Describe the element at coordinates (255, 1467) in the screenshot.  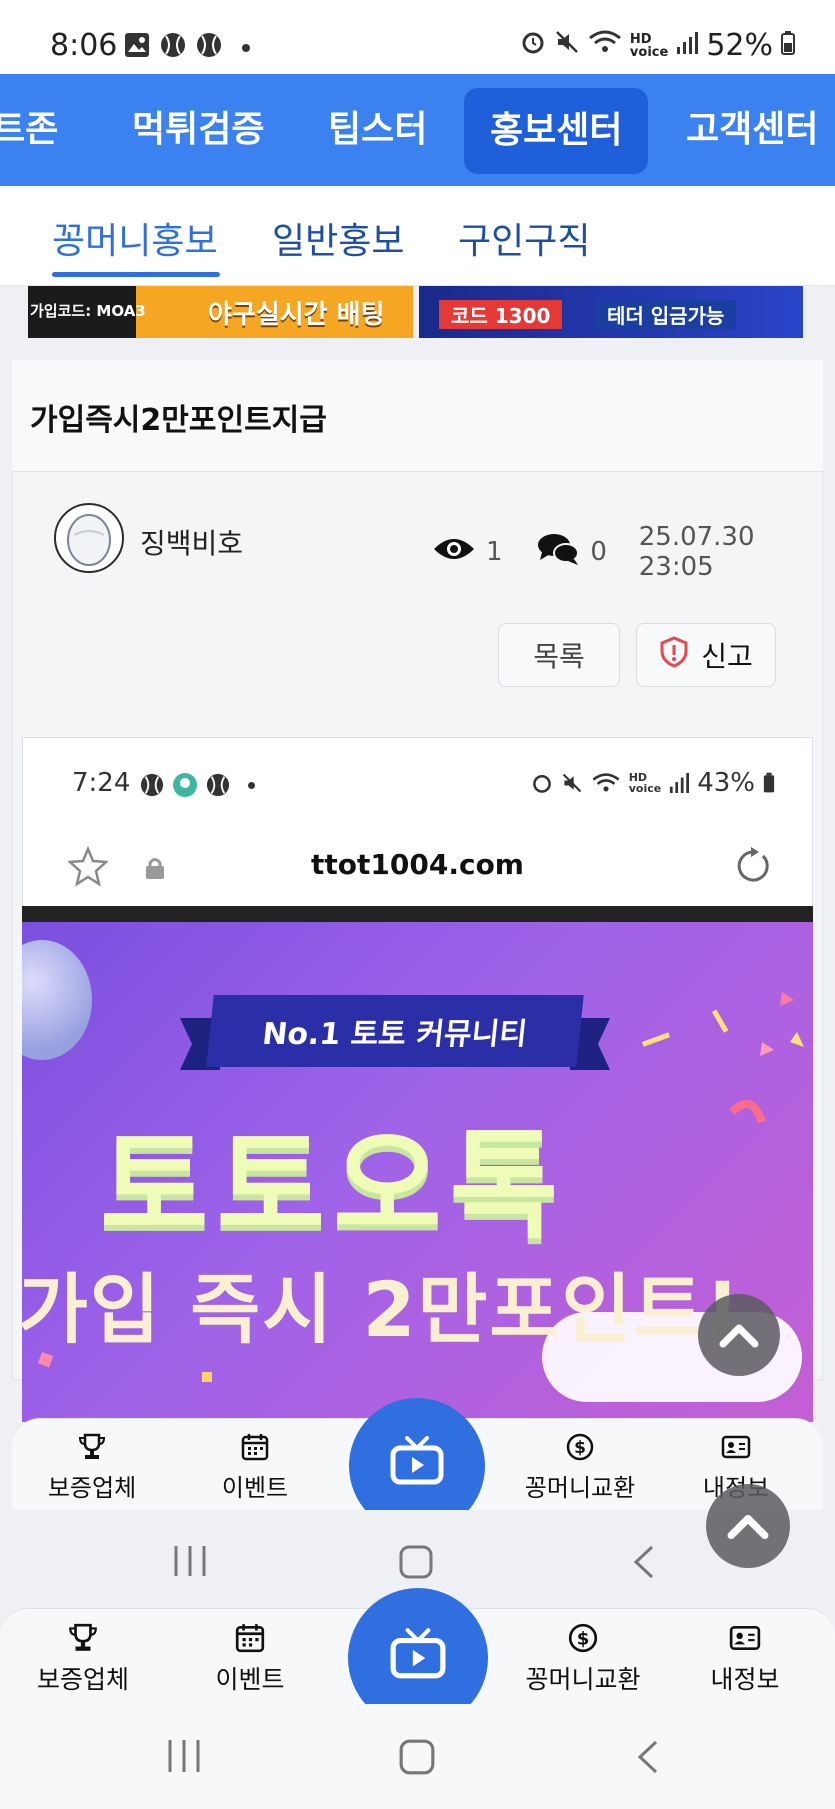
I see `inner-nav-event: 이벤트` at that location.